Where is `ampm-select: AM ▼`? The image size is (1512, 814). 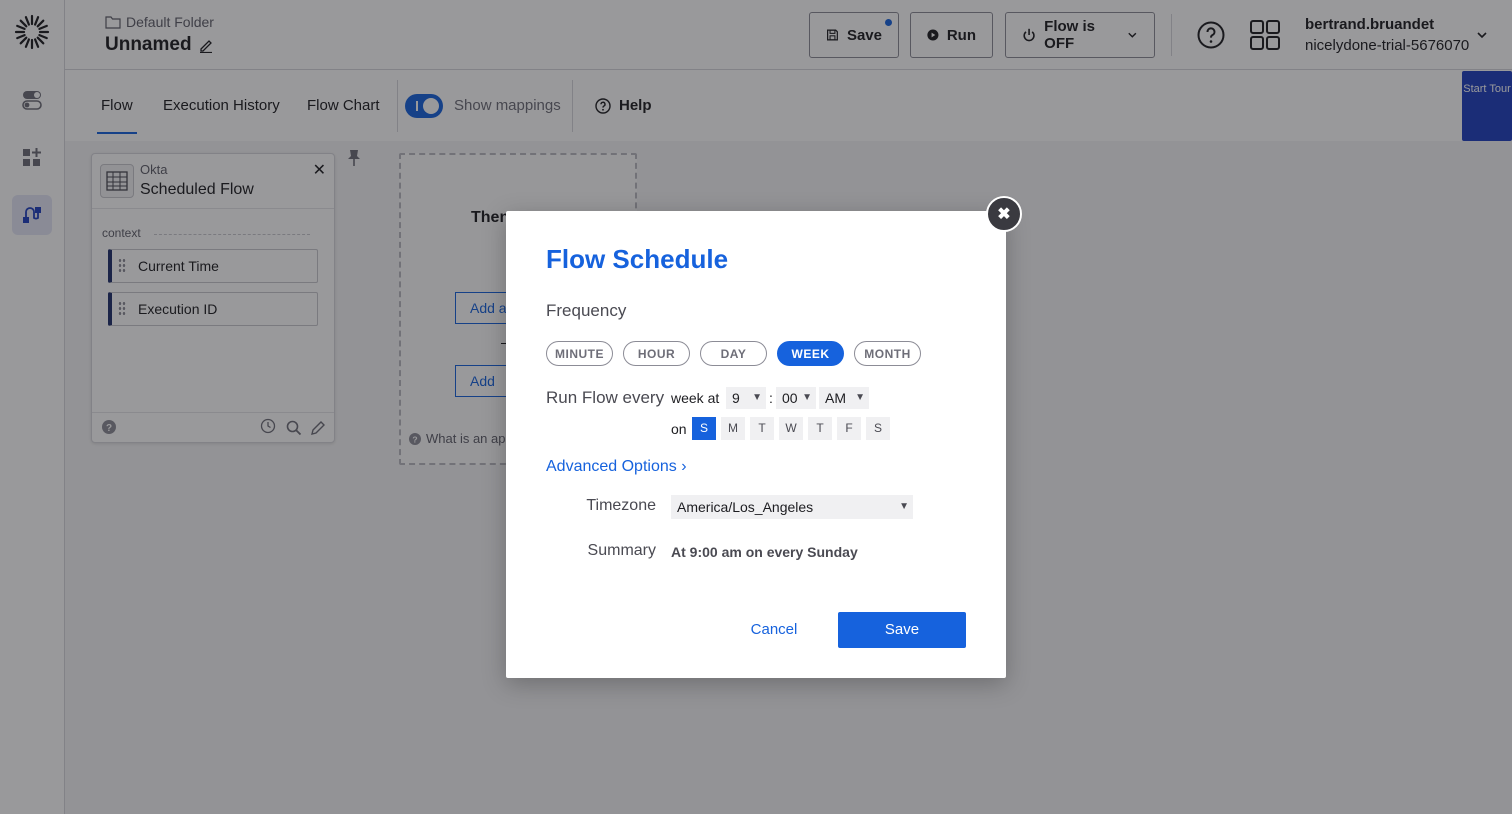
ampm-select: AM ▼ is located at coordinates (844, 398).